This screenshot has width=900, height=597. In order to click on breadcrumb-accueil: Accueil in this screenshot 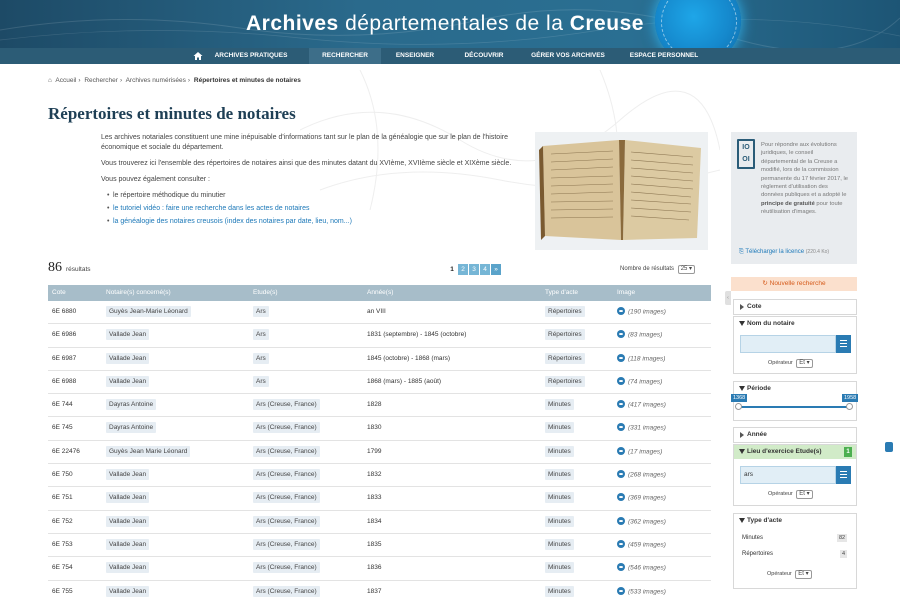, I will do `click(65, 80)`.